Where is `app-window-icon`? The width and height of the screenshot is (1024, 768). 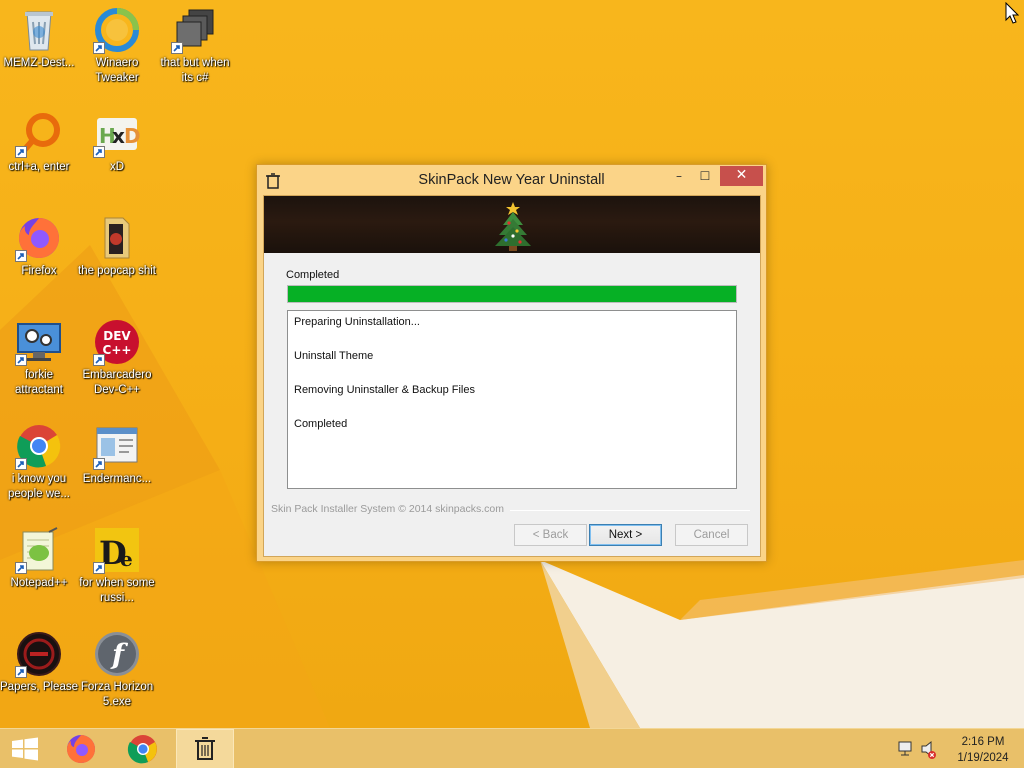
app-window-icon is located at coordinates (117, 446).